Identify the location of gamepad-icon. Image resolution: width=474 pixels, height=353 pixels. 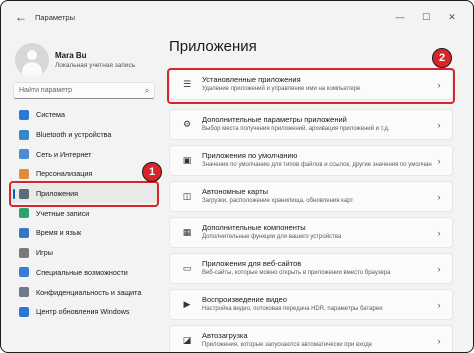
(24, 252).